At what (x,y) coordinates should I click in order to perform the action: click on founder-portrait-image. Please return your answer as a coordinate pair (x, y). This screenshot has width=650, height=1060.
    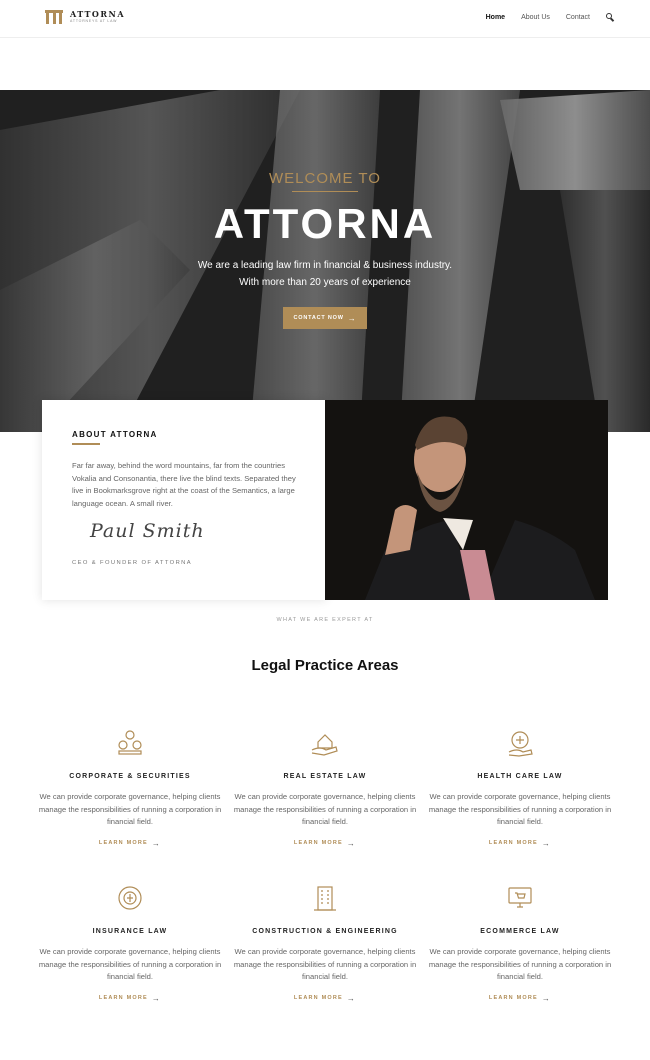
    Looking at the image, I should click on (466, 500).